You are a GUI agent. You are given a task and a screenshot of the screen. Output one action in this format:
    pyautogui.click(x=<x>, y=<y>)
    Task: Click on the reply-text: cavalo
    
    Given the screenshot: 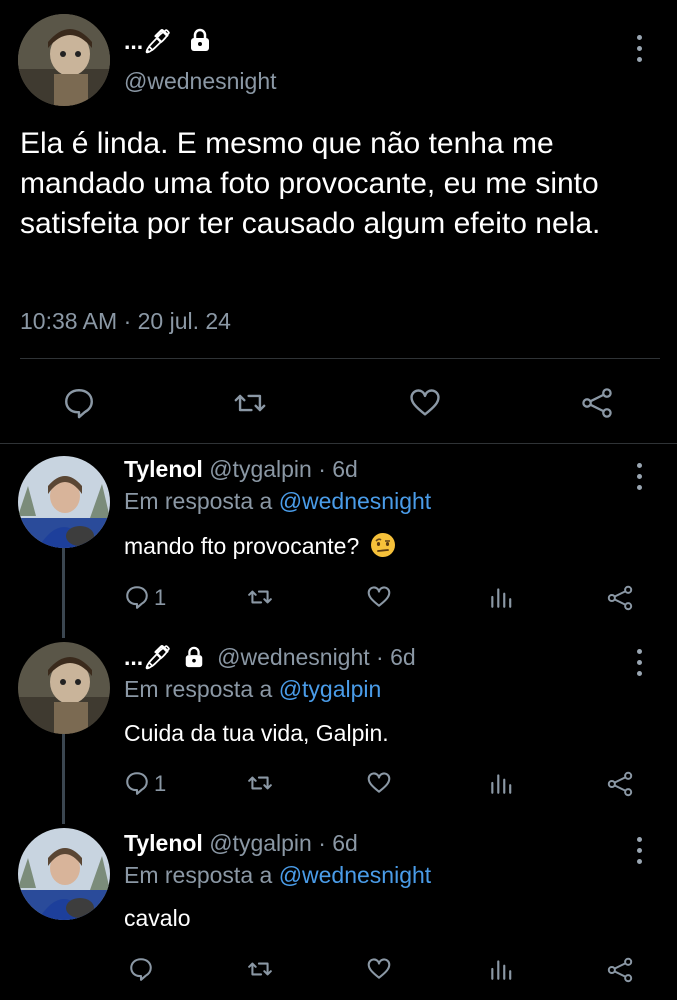 What is the action you would take?
    pyautogui.click(x=157, y=918)
    